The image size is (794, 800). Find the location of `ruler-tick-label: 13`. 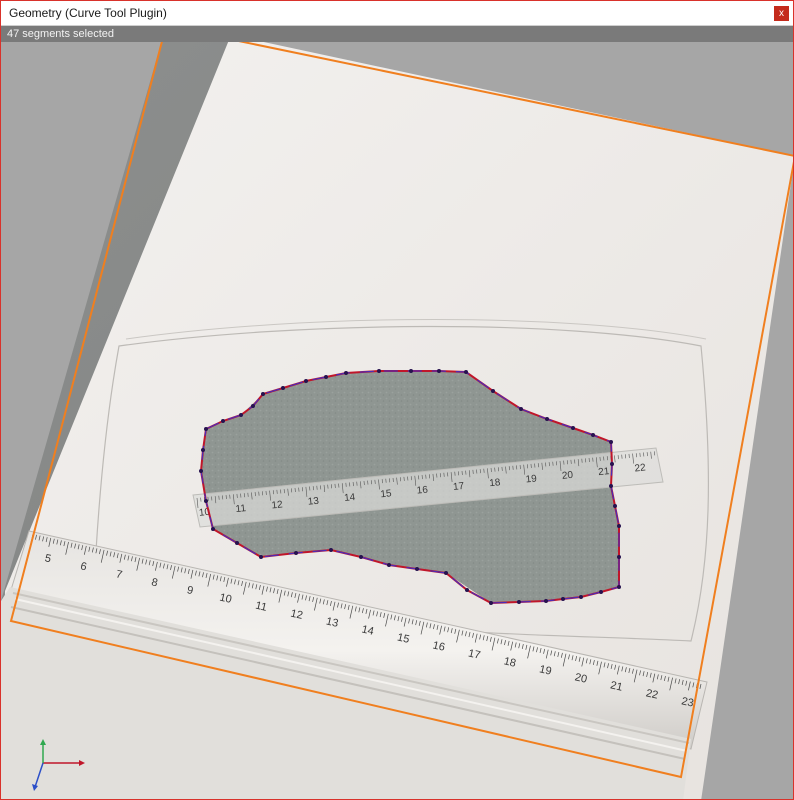

ruler-tick-label: 13 is located at coordinates (313, 502).